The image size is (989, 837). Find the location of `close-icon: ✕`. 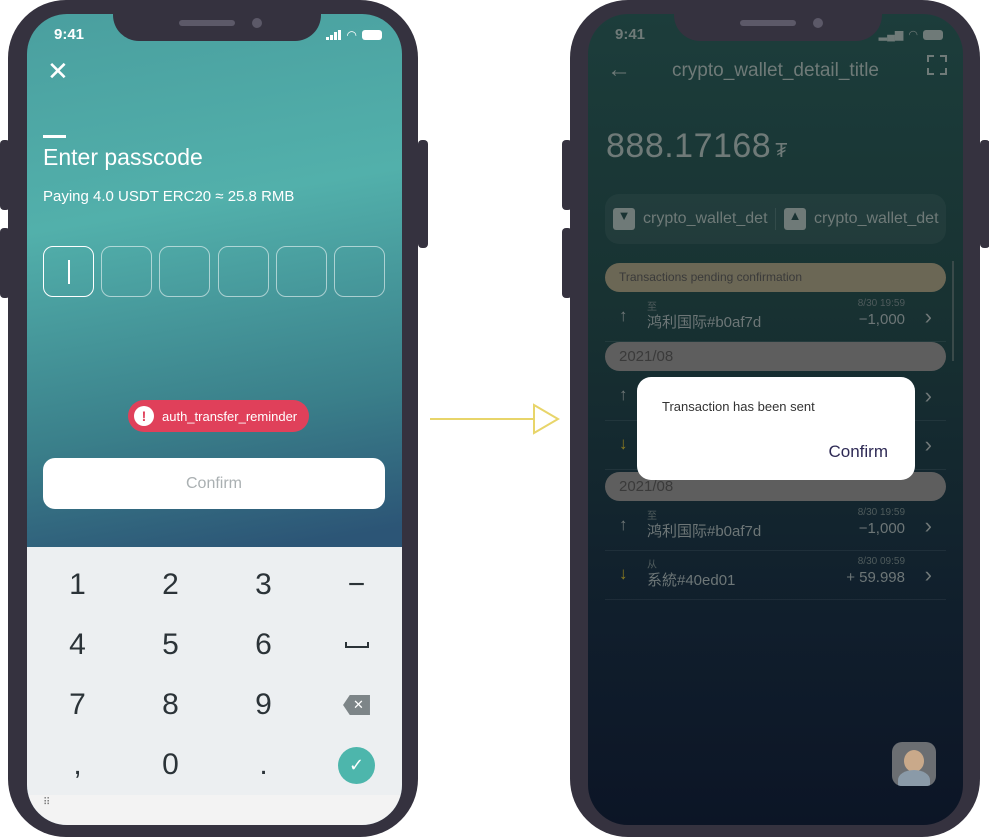

close-icon: ✕ is located at coordinates (58, 71).